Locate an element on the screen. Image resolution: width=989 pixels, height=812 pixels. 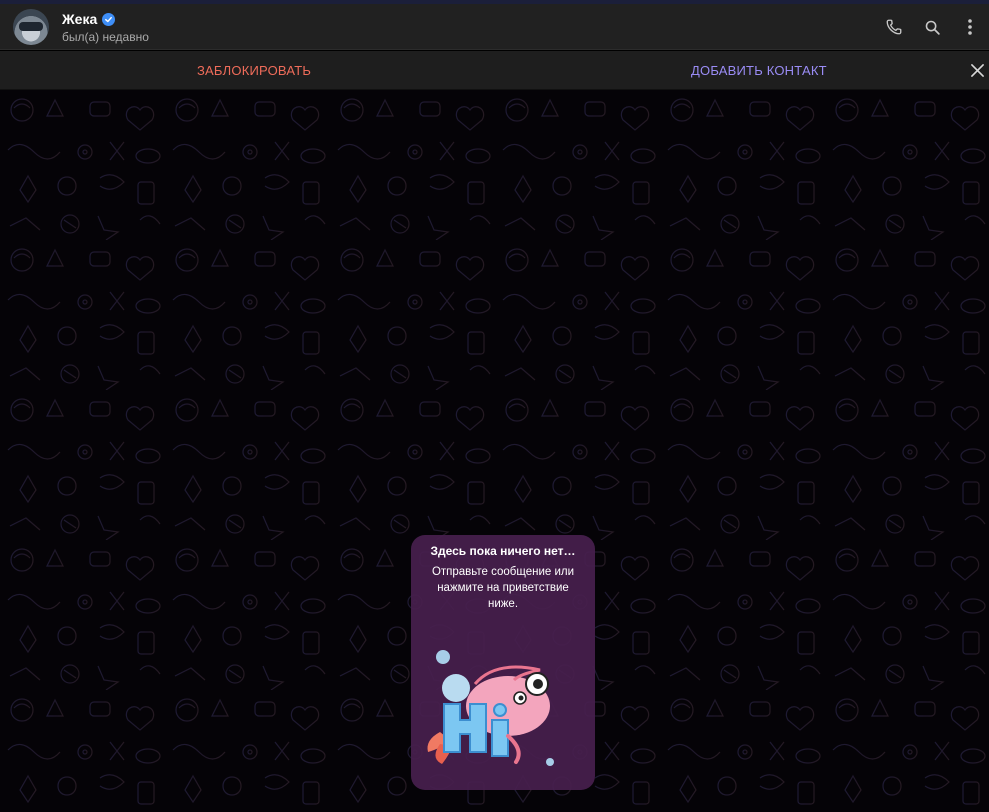
close-bar-button is located at coordinates (977, 70).